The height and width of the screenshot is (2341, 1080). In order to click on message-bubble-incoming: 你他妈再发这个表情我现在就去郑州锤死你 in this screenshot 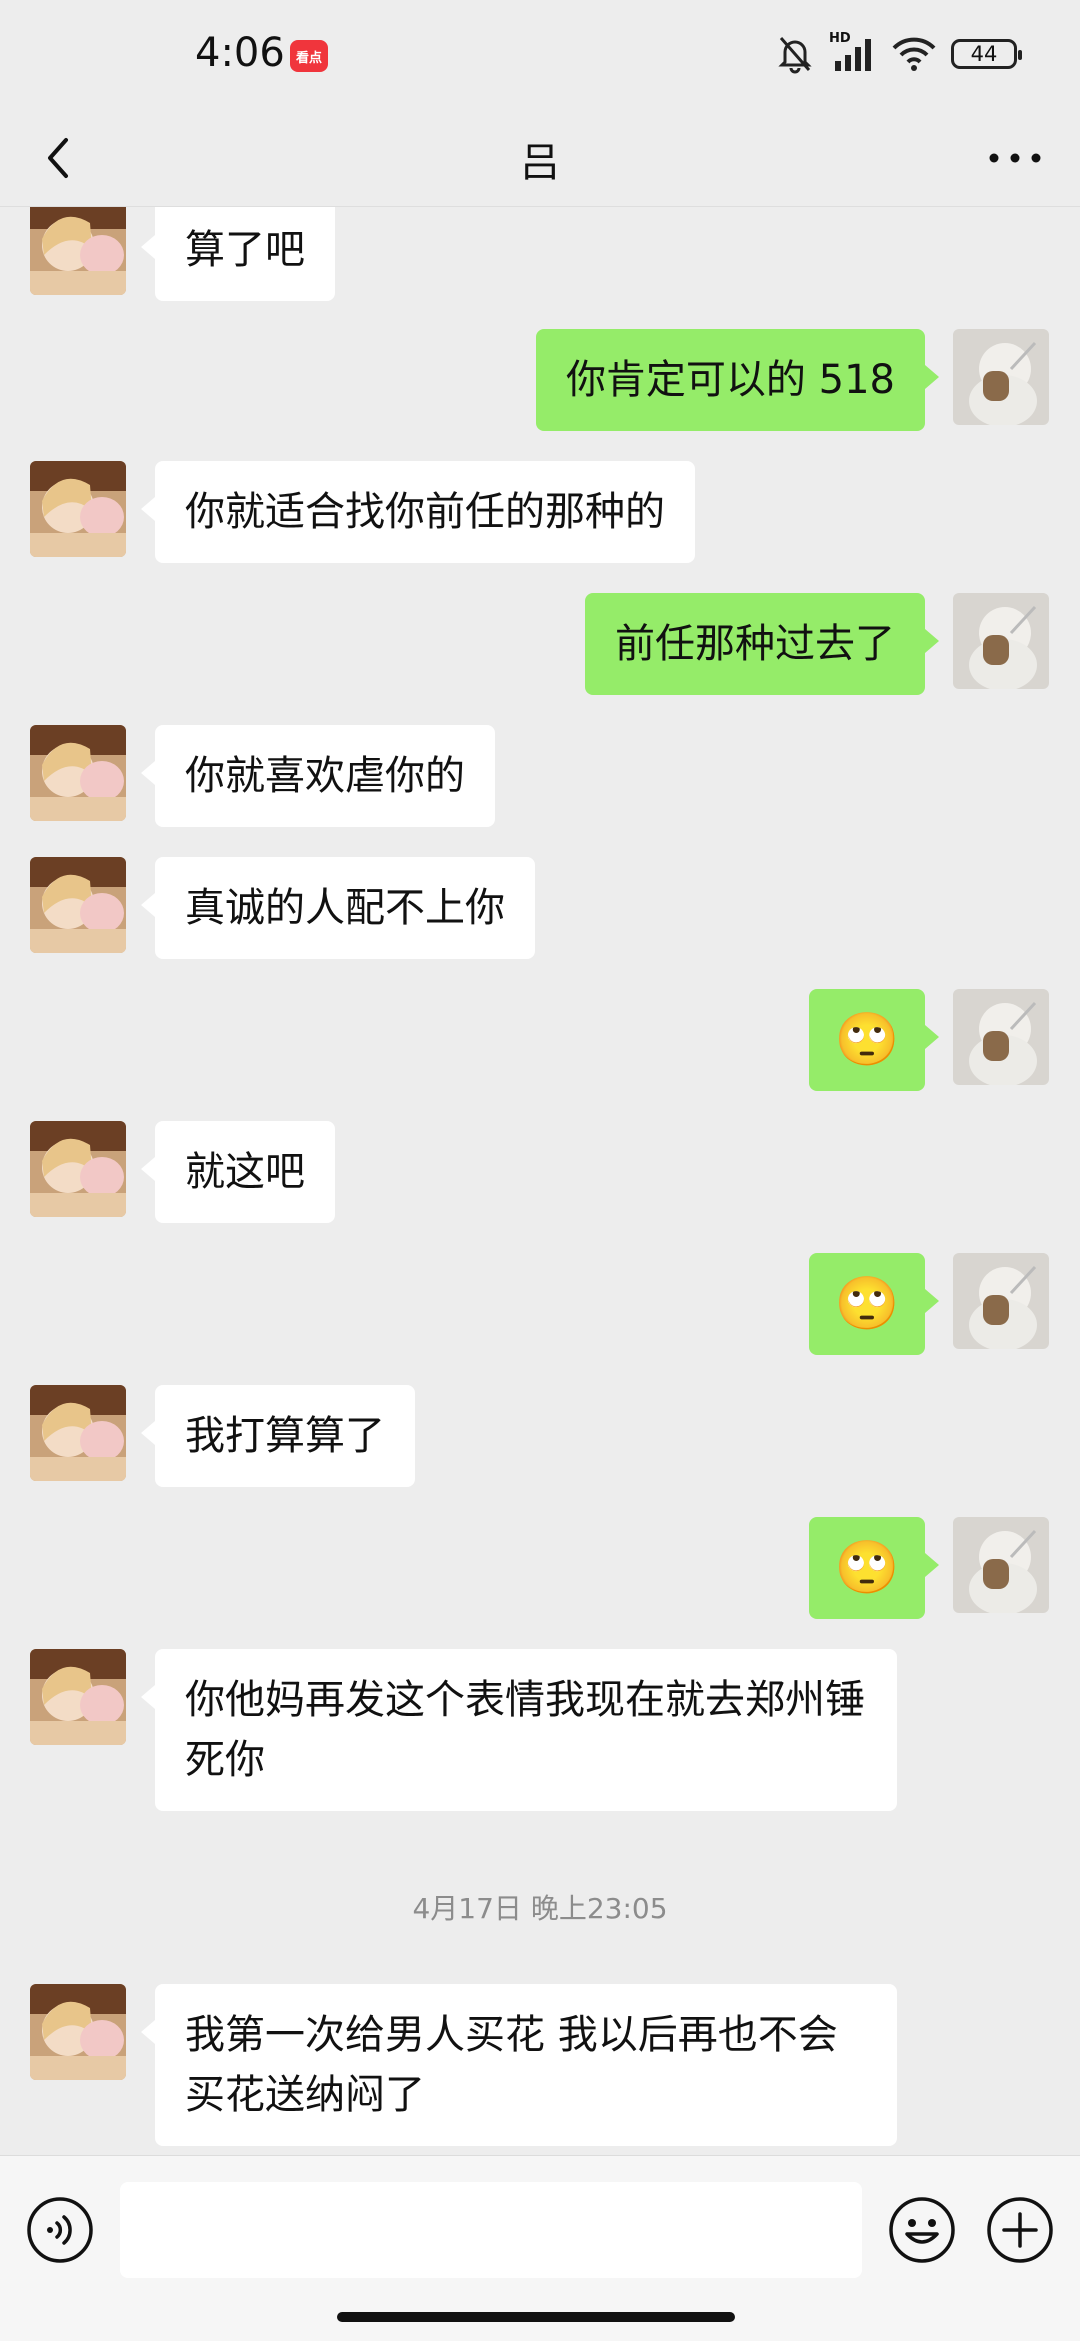, I will do `click(519, 1730)`.